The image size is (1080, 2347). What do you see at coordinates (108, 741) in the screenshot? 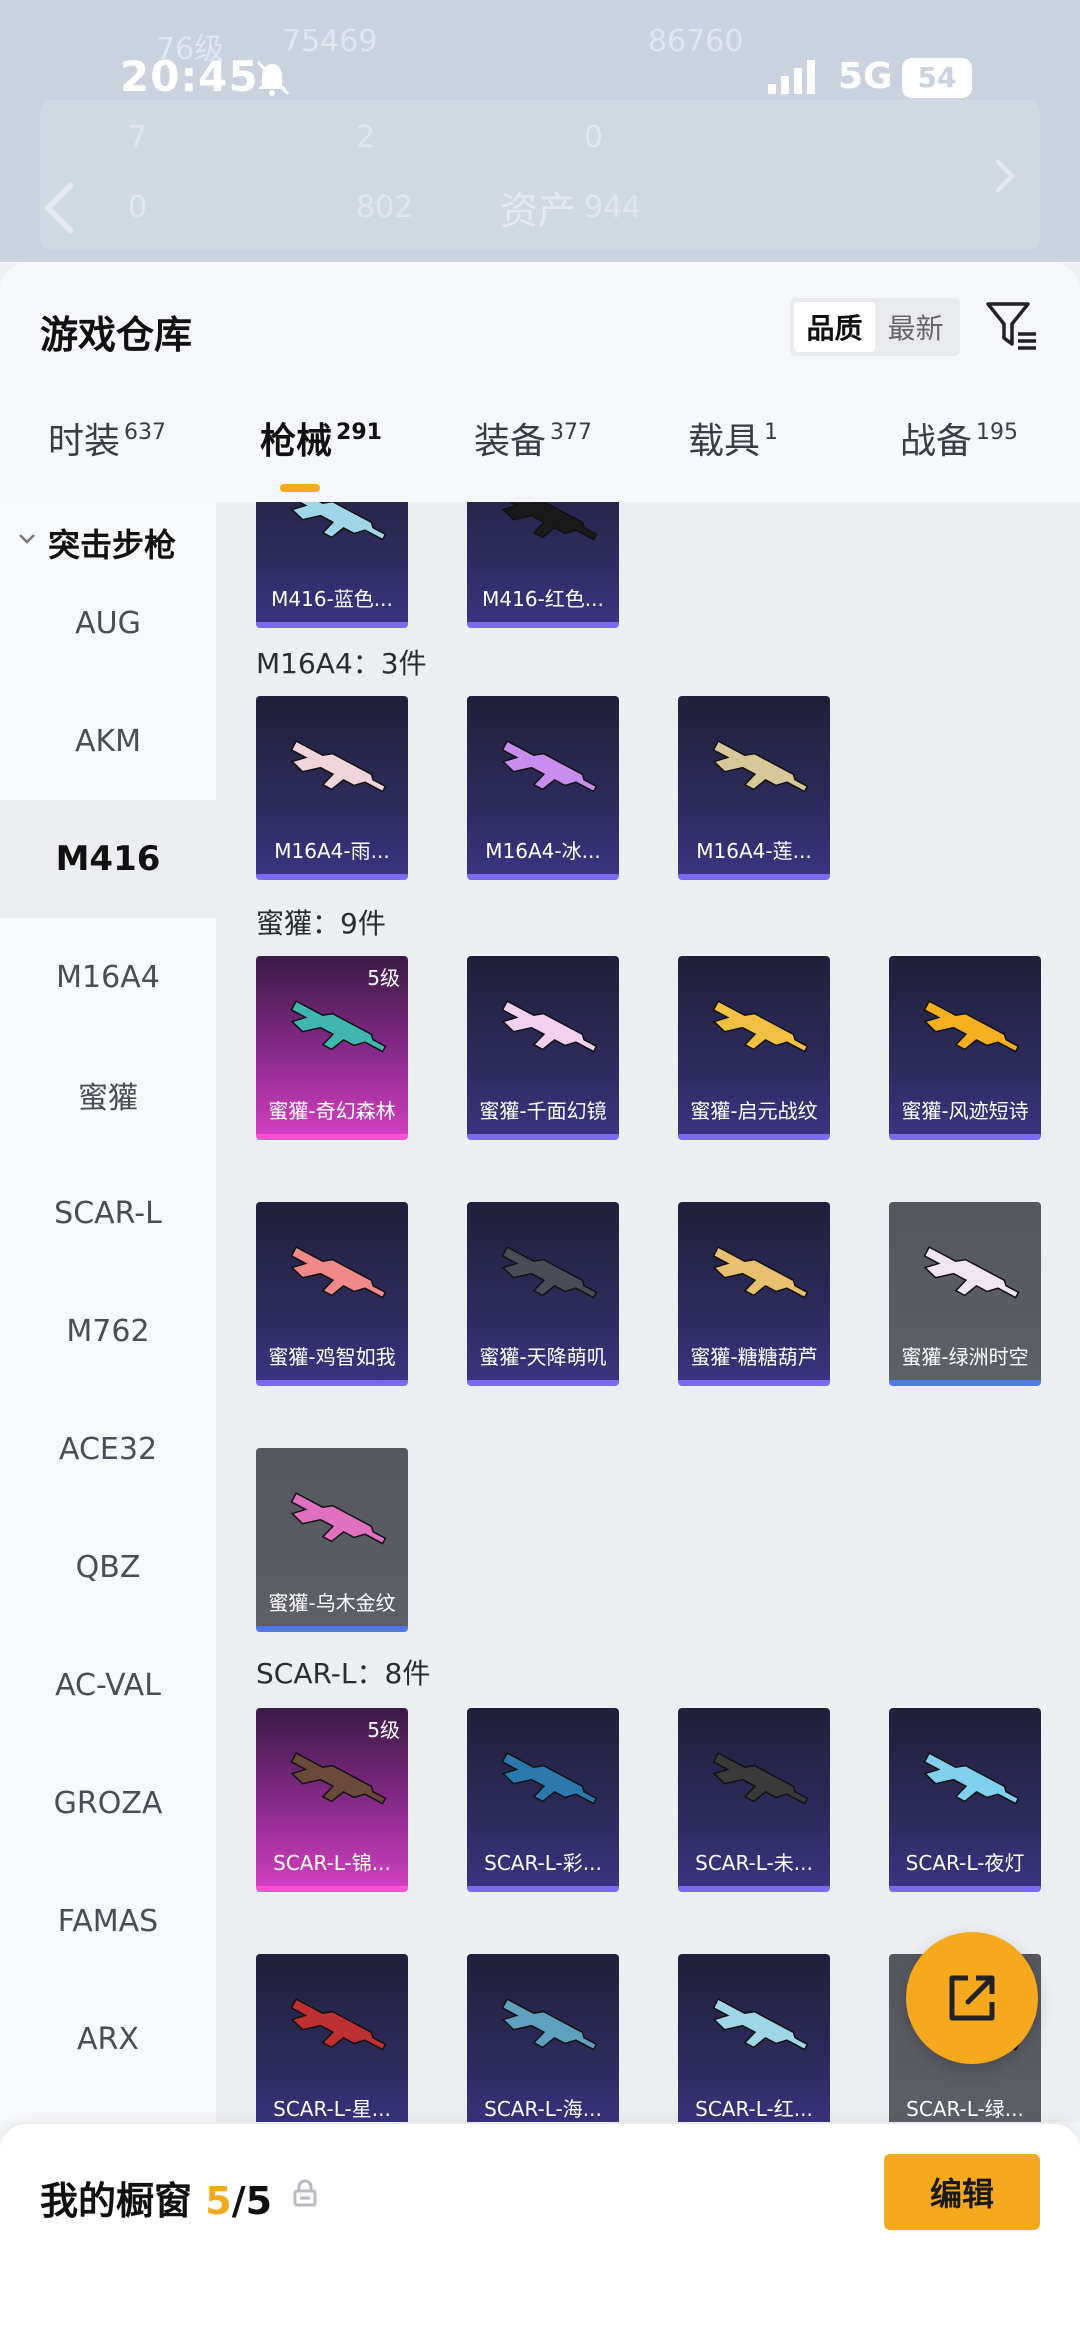
I see `sidebar-item-akm: AKM` at bounding box center [108, 741].